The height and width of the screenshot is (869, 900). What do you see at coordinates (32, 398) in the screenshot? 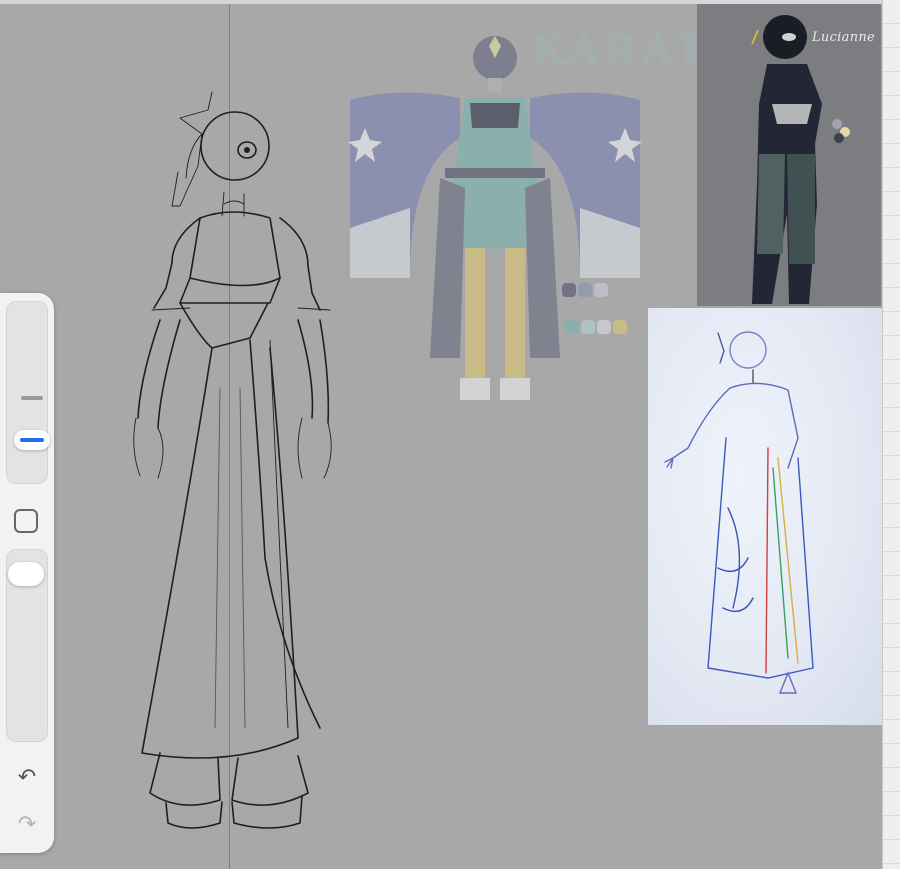
I see `brush-size-tick` at bounding box center [32, 398].